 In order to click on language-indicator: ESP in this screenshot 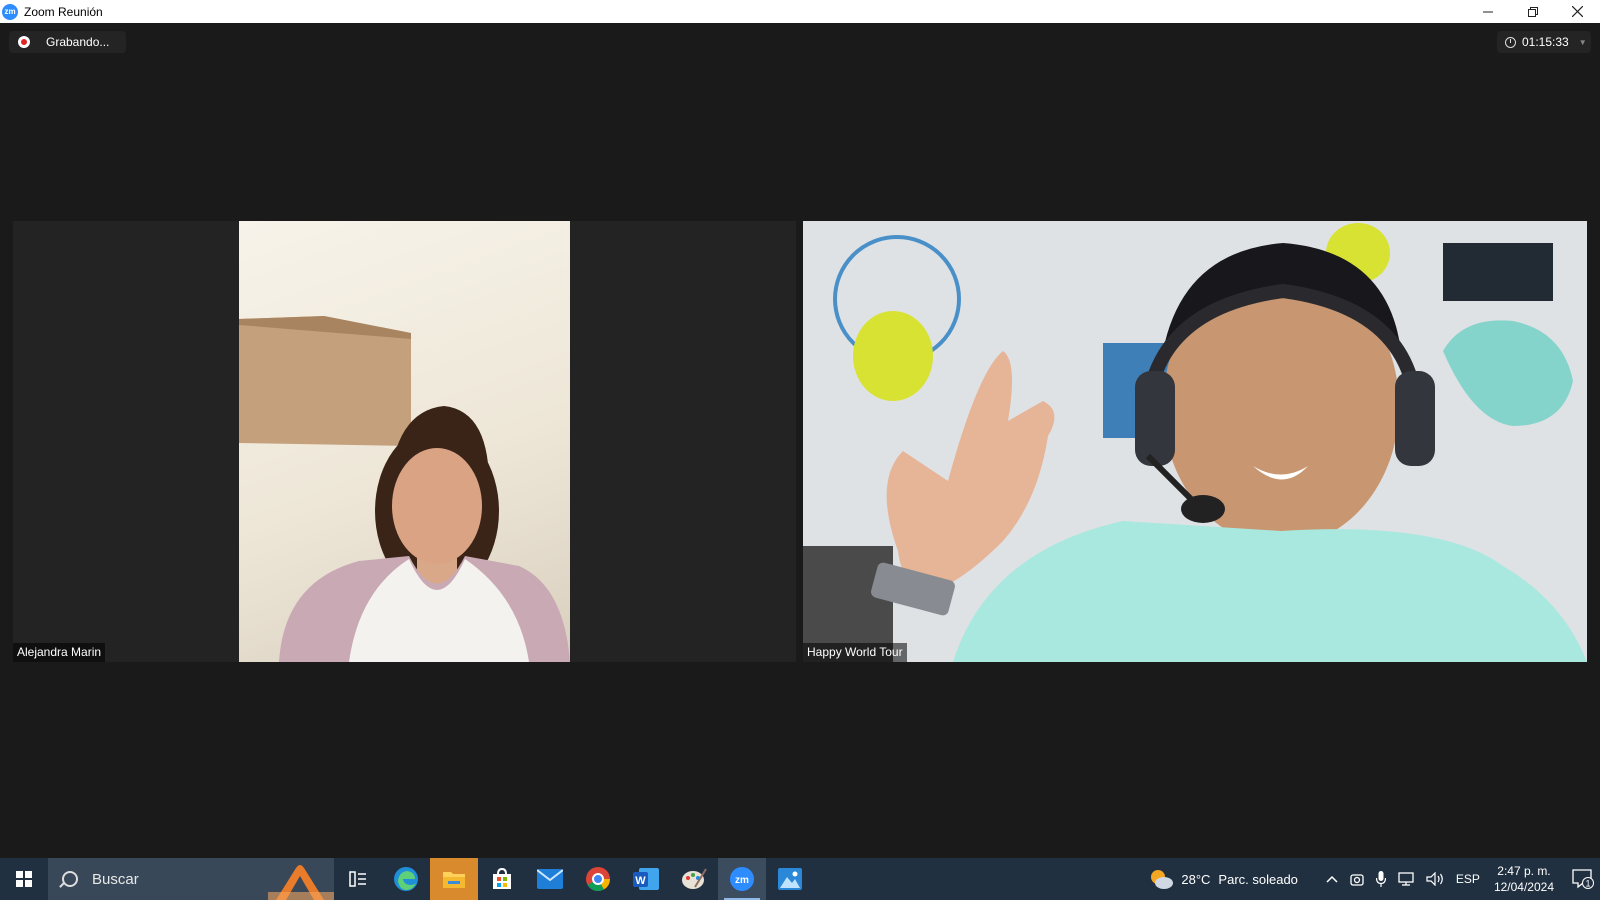, I will do `click(1468, 879)`.